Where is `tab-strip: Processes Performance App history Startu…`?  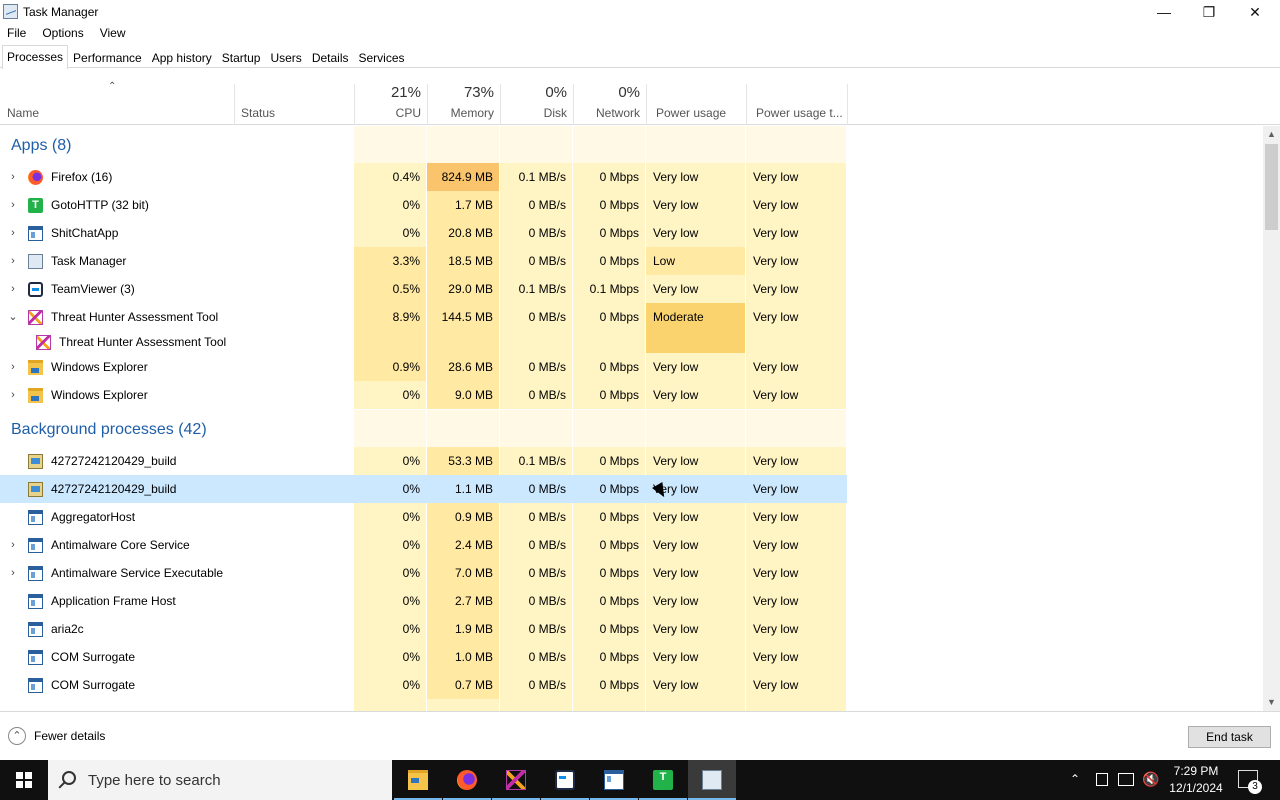 tab-strip: Processes Performance App history Startu… is located at coordinates (640, 57).